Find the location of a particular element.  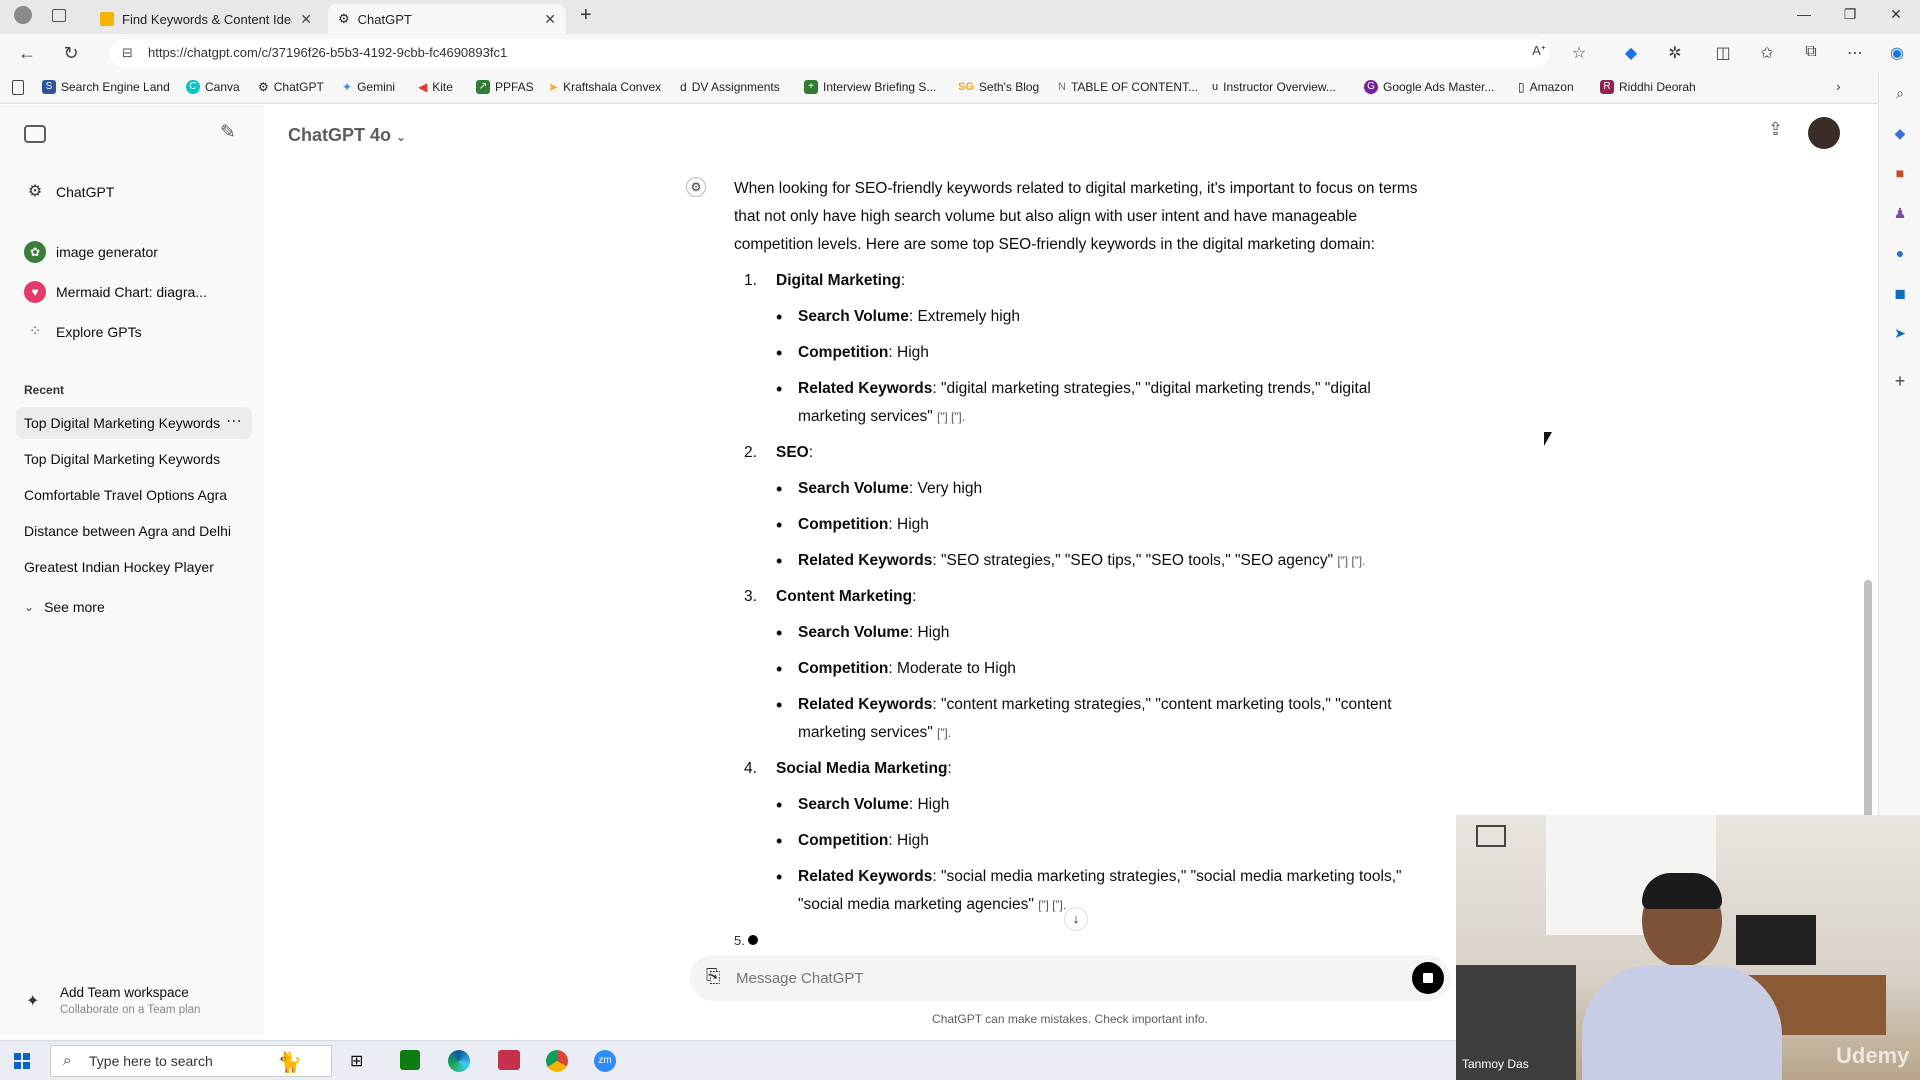

attach-icon: ⎘ is located at coordinates (713, 976).